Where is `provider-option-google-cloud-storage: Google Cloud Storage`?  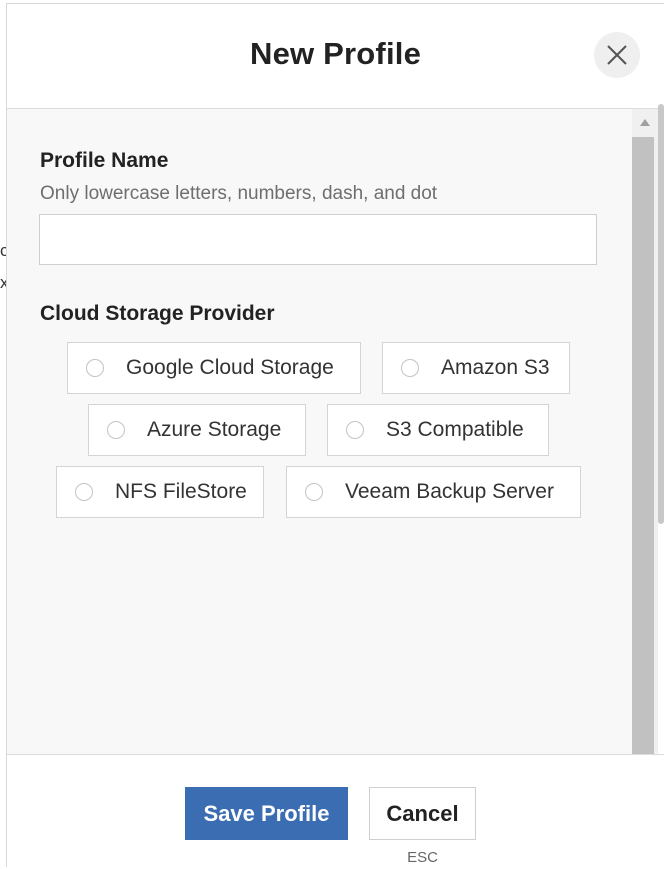
provider-option-google-cloud-storage: Google Cloud Storage is located at coordinates (214, 368).